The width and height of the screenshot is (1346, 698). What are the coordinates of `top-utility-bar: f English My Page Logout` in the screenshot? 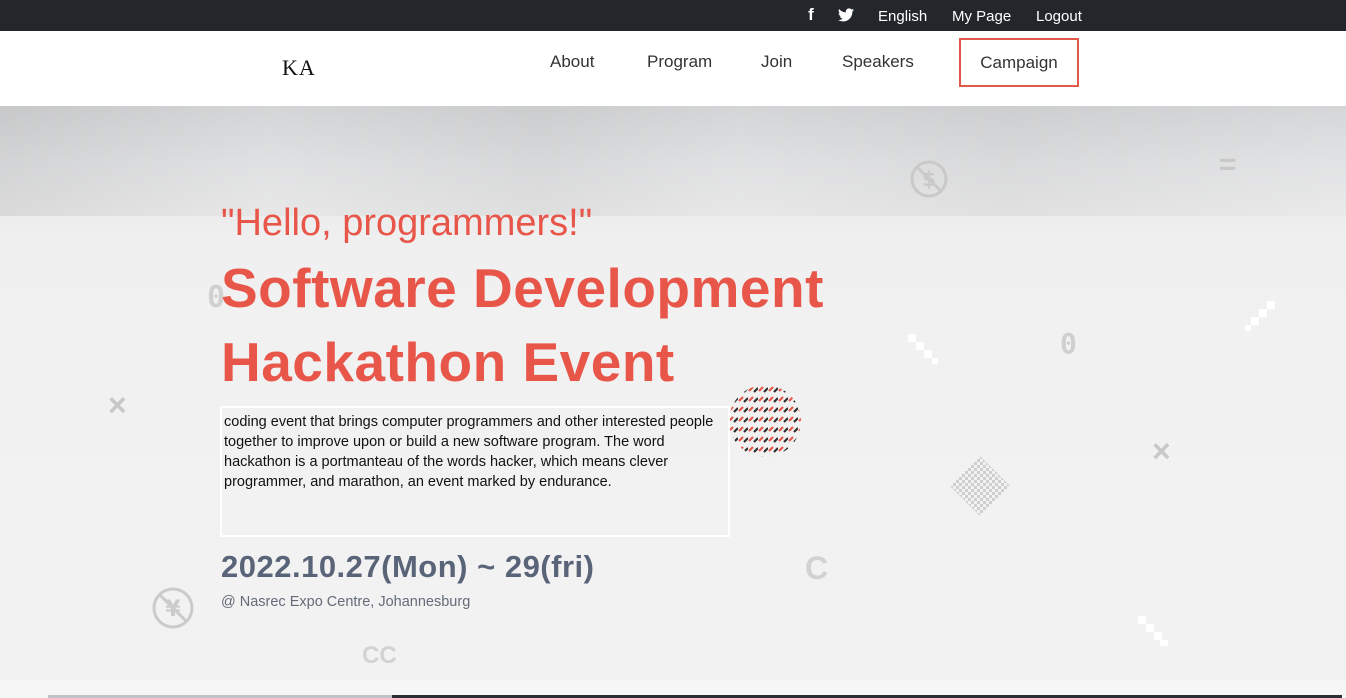 It's located at (673, 15).